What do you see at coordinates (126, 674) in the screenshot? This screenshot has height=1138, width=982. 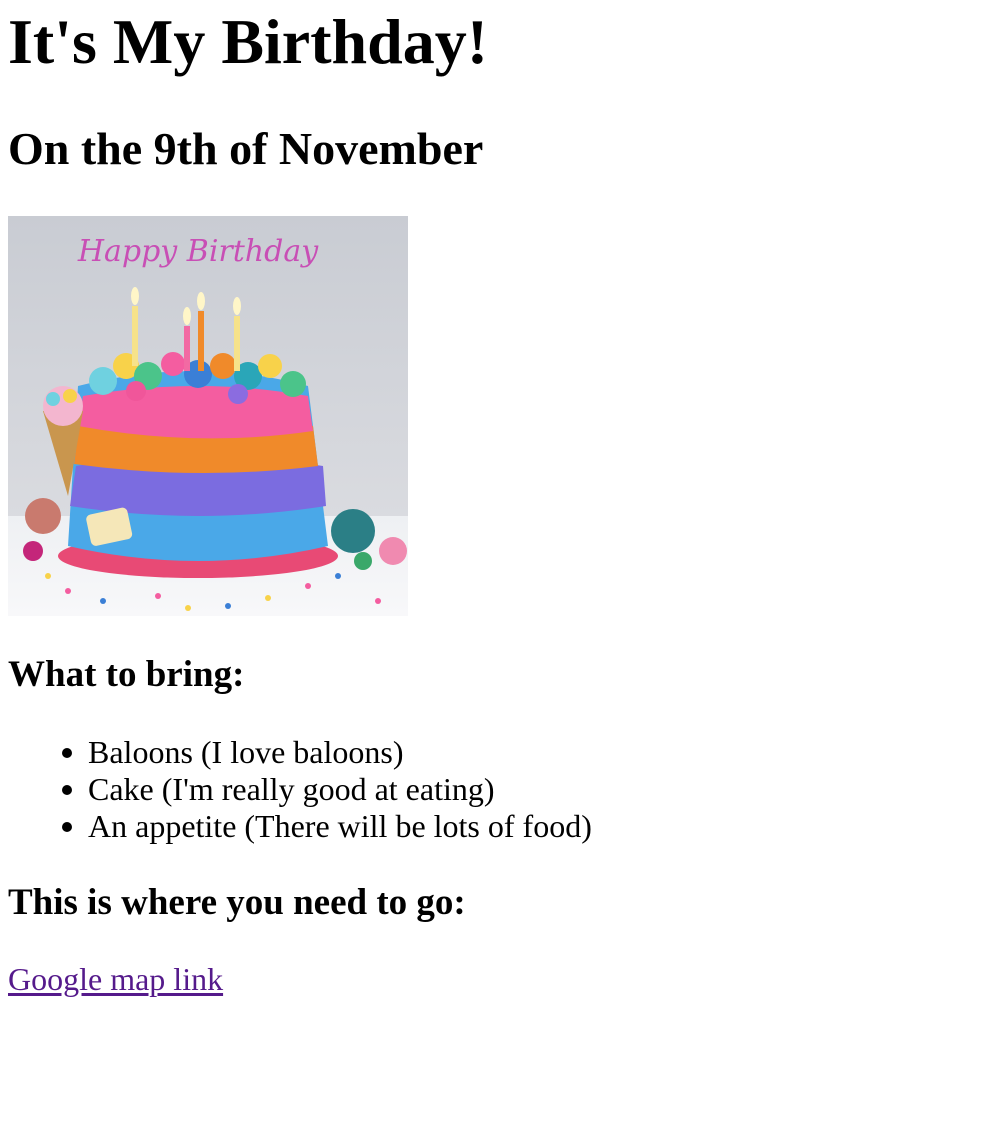 I see `what-to-bring-heading: What to bring:` at bounding box center [126, 674].